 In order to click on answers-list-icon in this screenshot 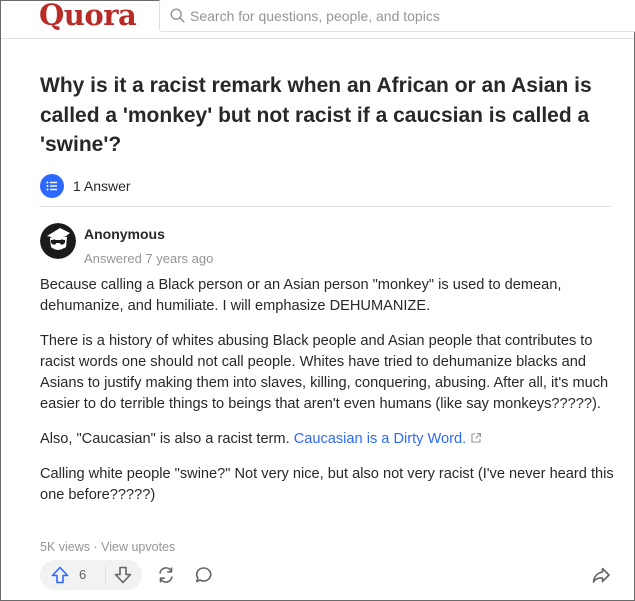, I will do `click(52, 186)`.